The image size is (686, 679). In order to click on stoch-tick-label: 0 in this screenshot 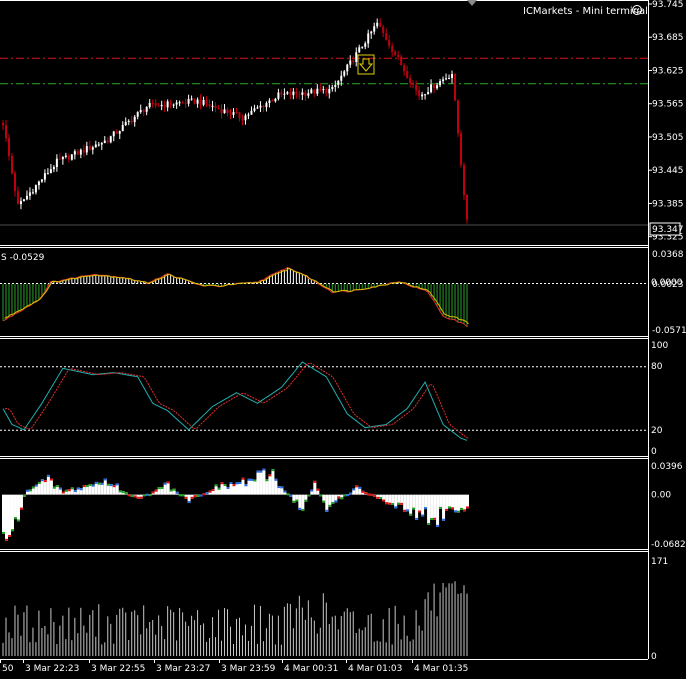, I will do `click(654, 452)`.